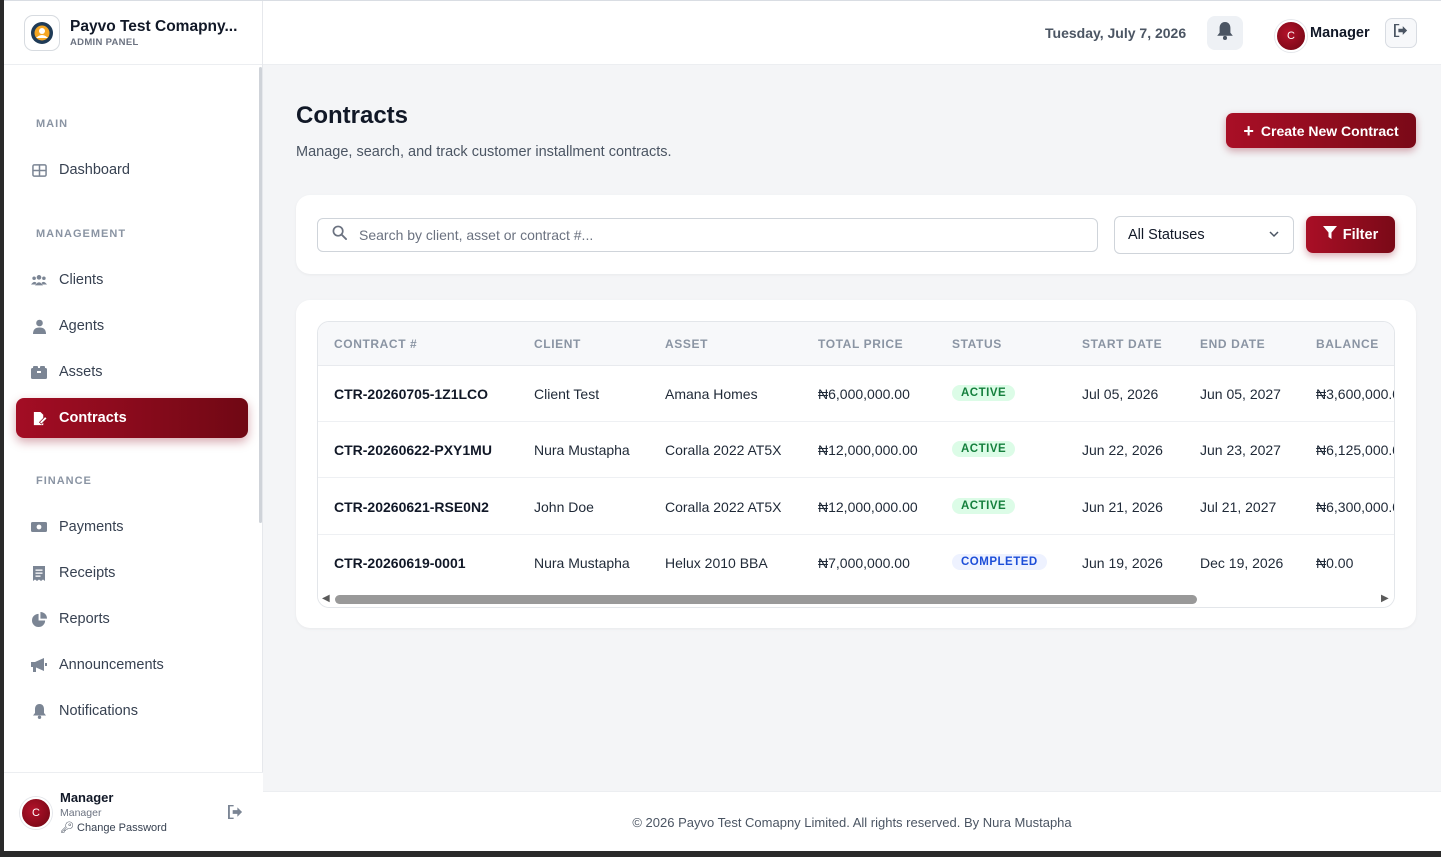 Image resolution: width=1441 pixels, height=857 pixels. I want to click on sidebar-item-payments: Payments, so click(132, 527).